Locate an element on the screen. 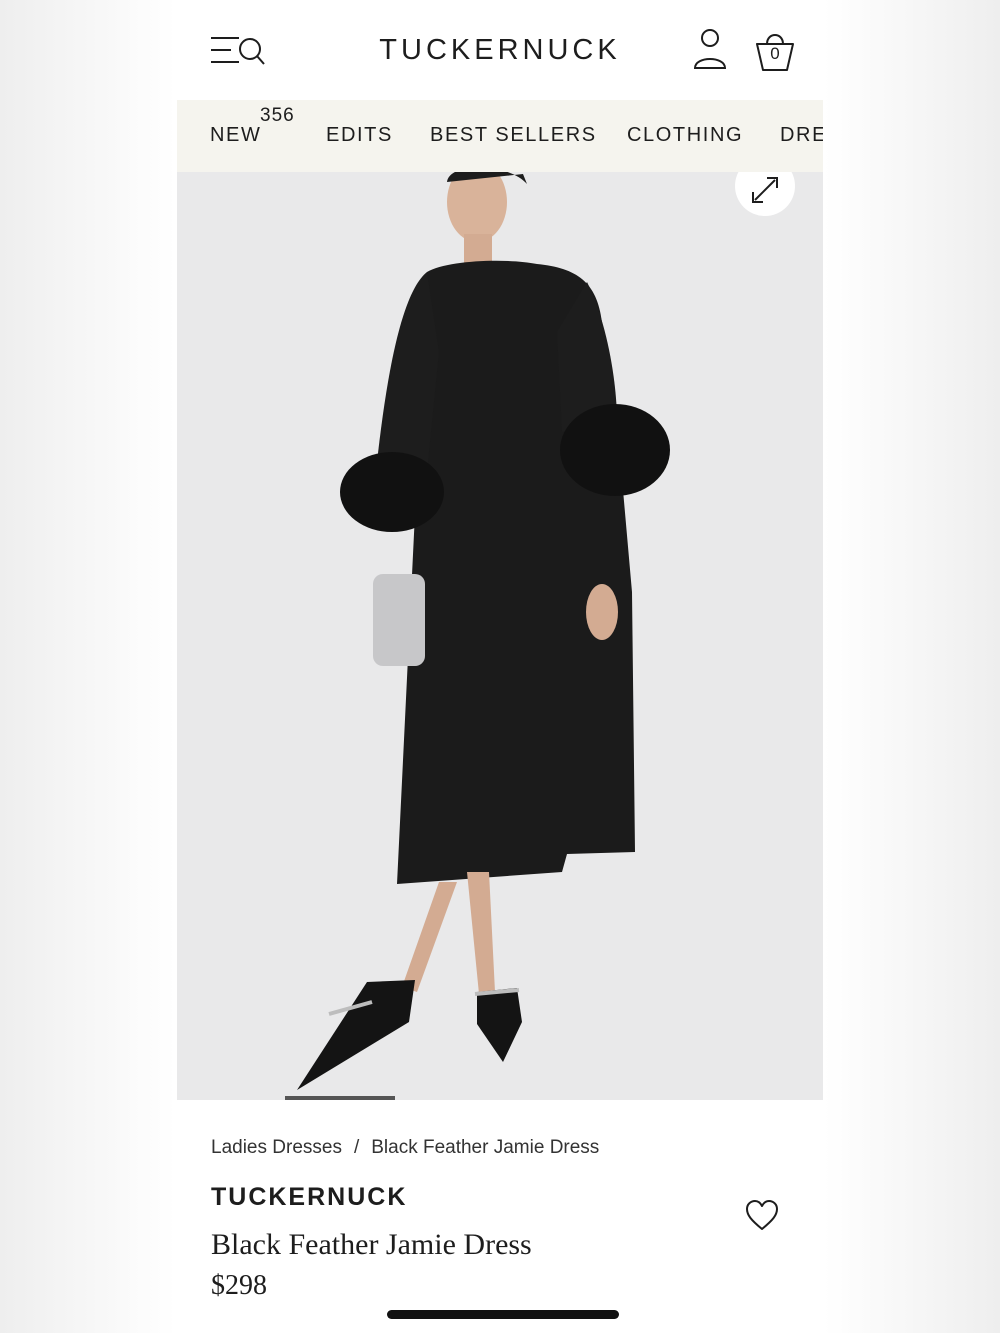 This screenshot has height=1333, width=1000. breadcrumb-item-current: Black Feather Jamie Dress is located at coordinates (485, 1147).